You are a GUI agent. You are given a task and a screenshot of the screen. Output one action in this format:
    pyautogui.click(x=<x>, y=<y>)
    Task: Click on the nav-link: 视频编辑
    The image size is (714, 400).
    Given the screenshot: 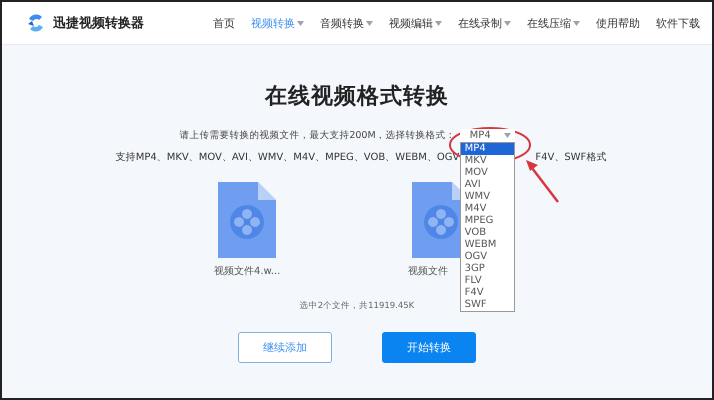 What is the action you would take?
    pyautogui.click(x=415, y=23)
    